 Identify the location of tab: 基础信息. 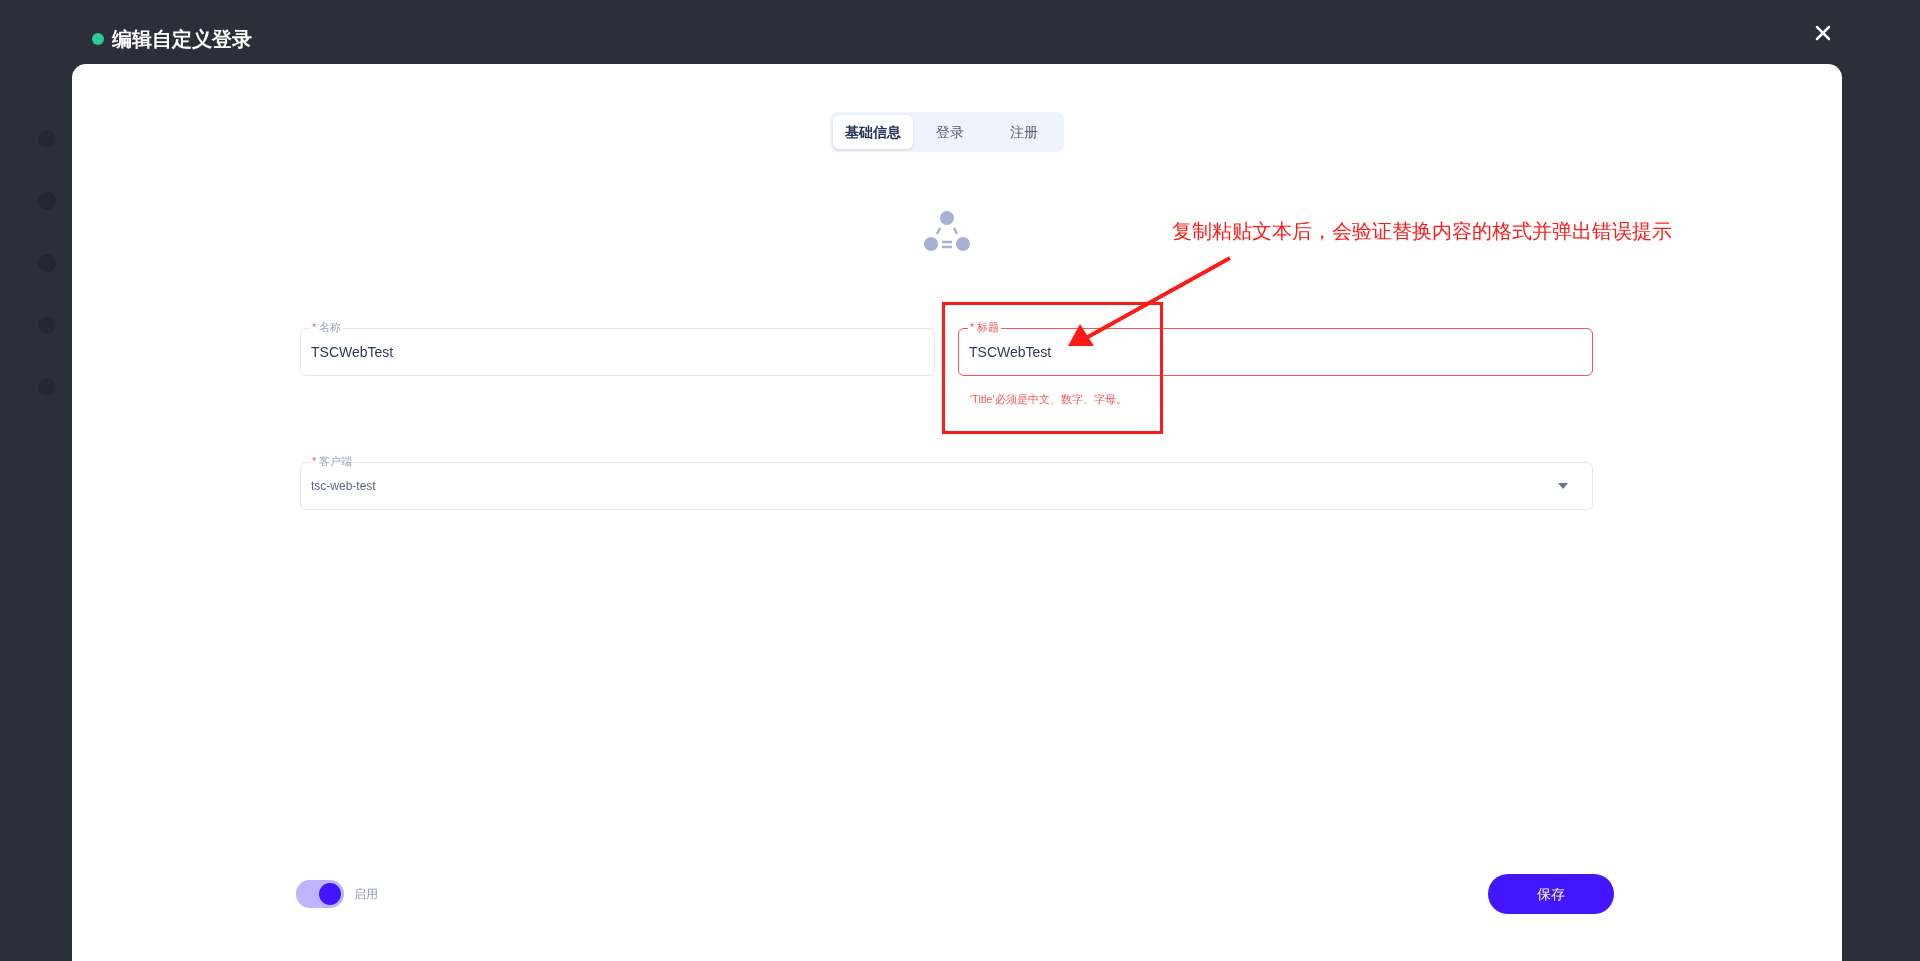
(872, 132).